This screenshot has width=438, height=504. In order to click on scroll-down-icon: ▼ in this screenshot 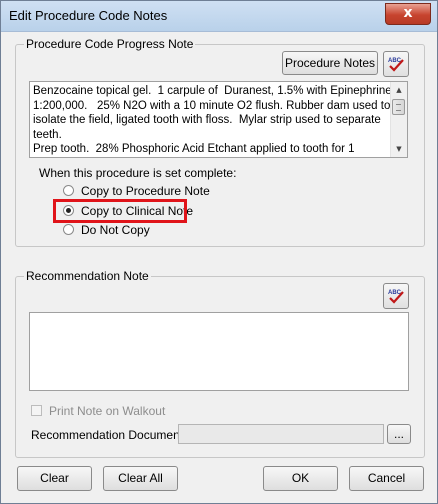, I will do `click(399, 149)`.